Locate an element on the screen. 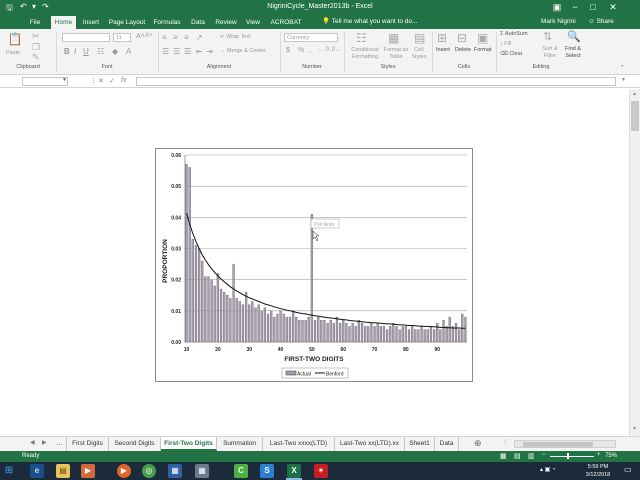 Image resolution: width=640 pixels, height=480 pixels. sort-filter-label: Sort & Filter is located at coordinates (550, 53).